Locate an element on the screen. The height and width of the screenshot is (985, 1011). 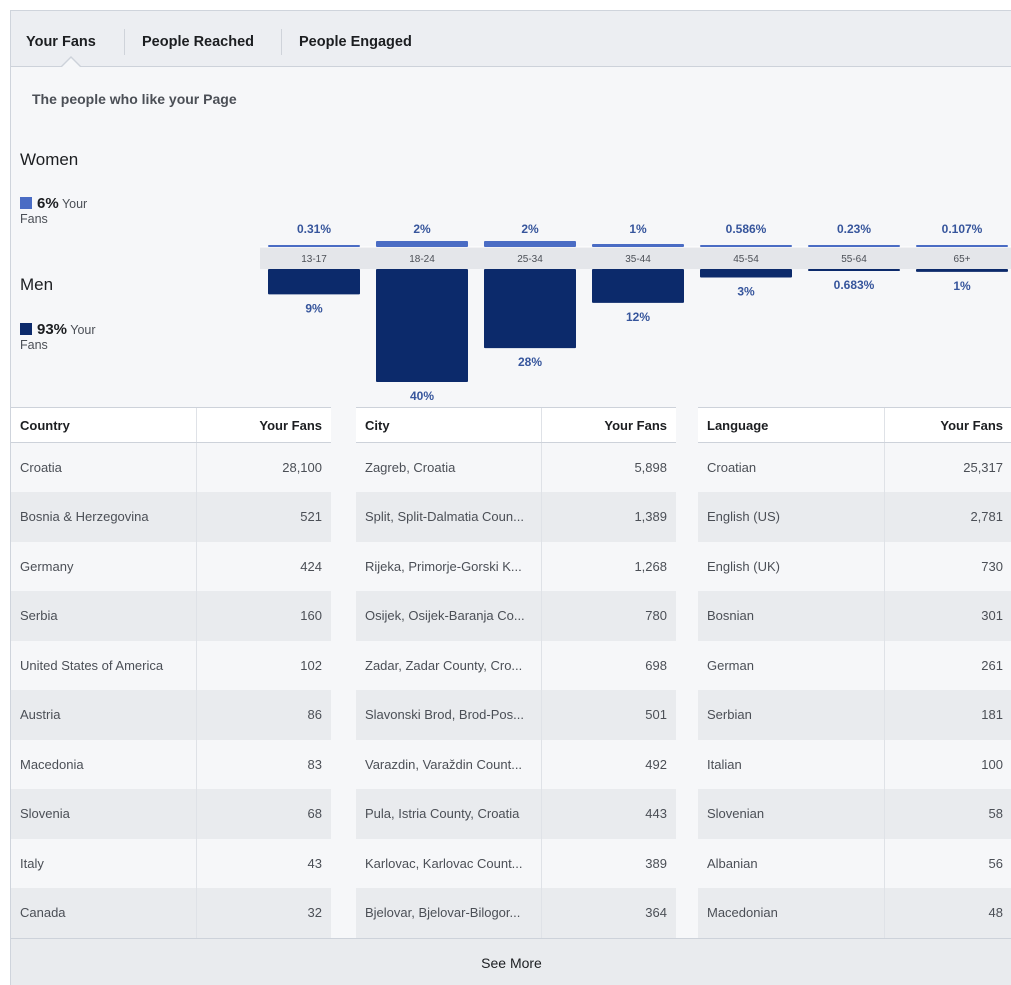
see-more-button: See More is located at coordinates (511, 961).